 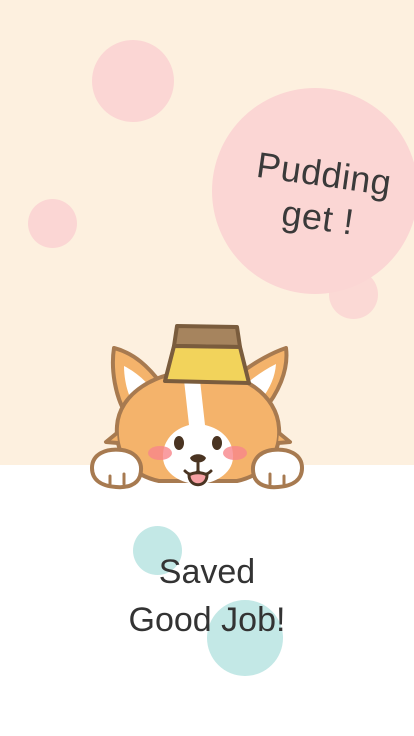 What do you see at coordinates (207, 572) in the screenshot?
I see `message-line-1: Saved` at bounding box center [207, 572].